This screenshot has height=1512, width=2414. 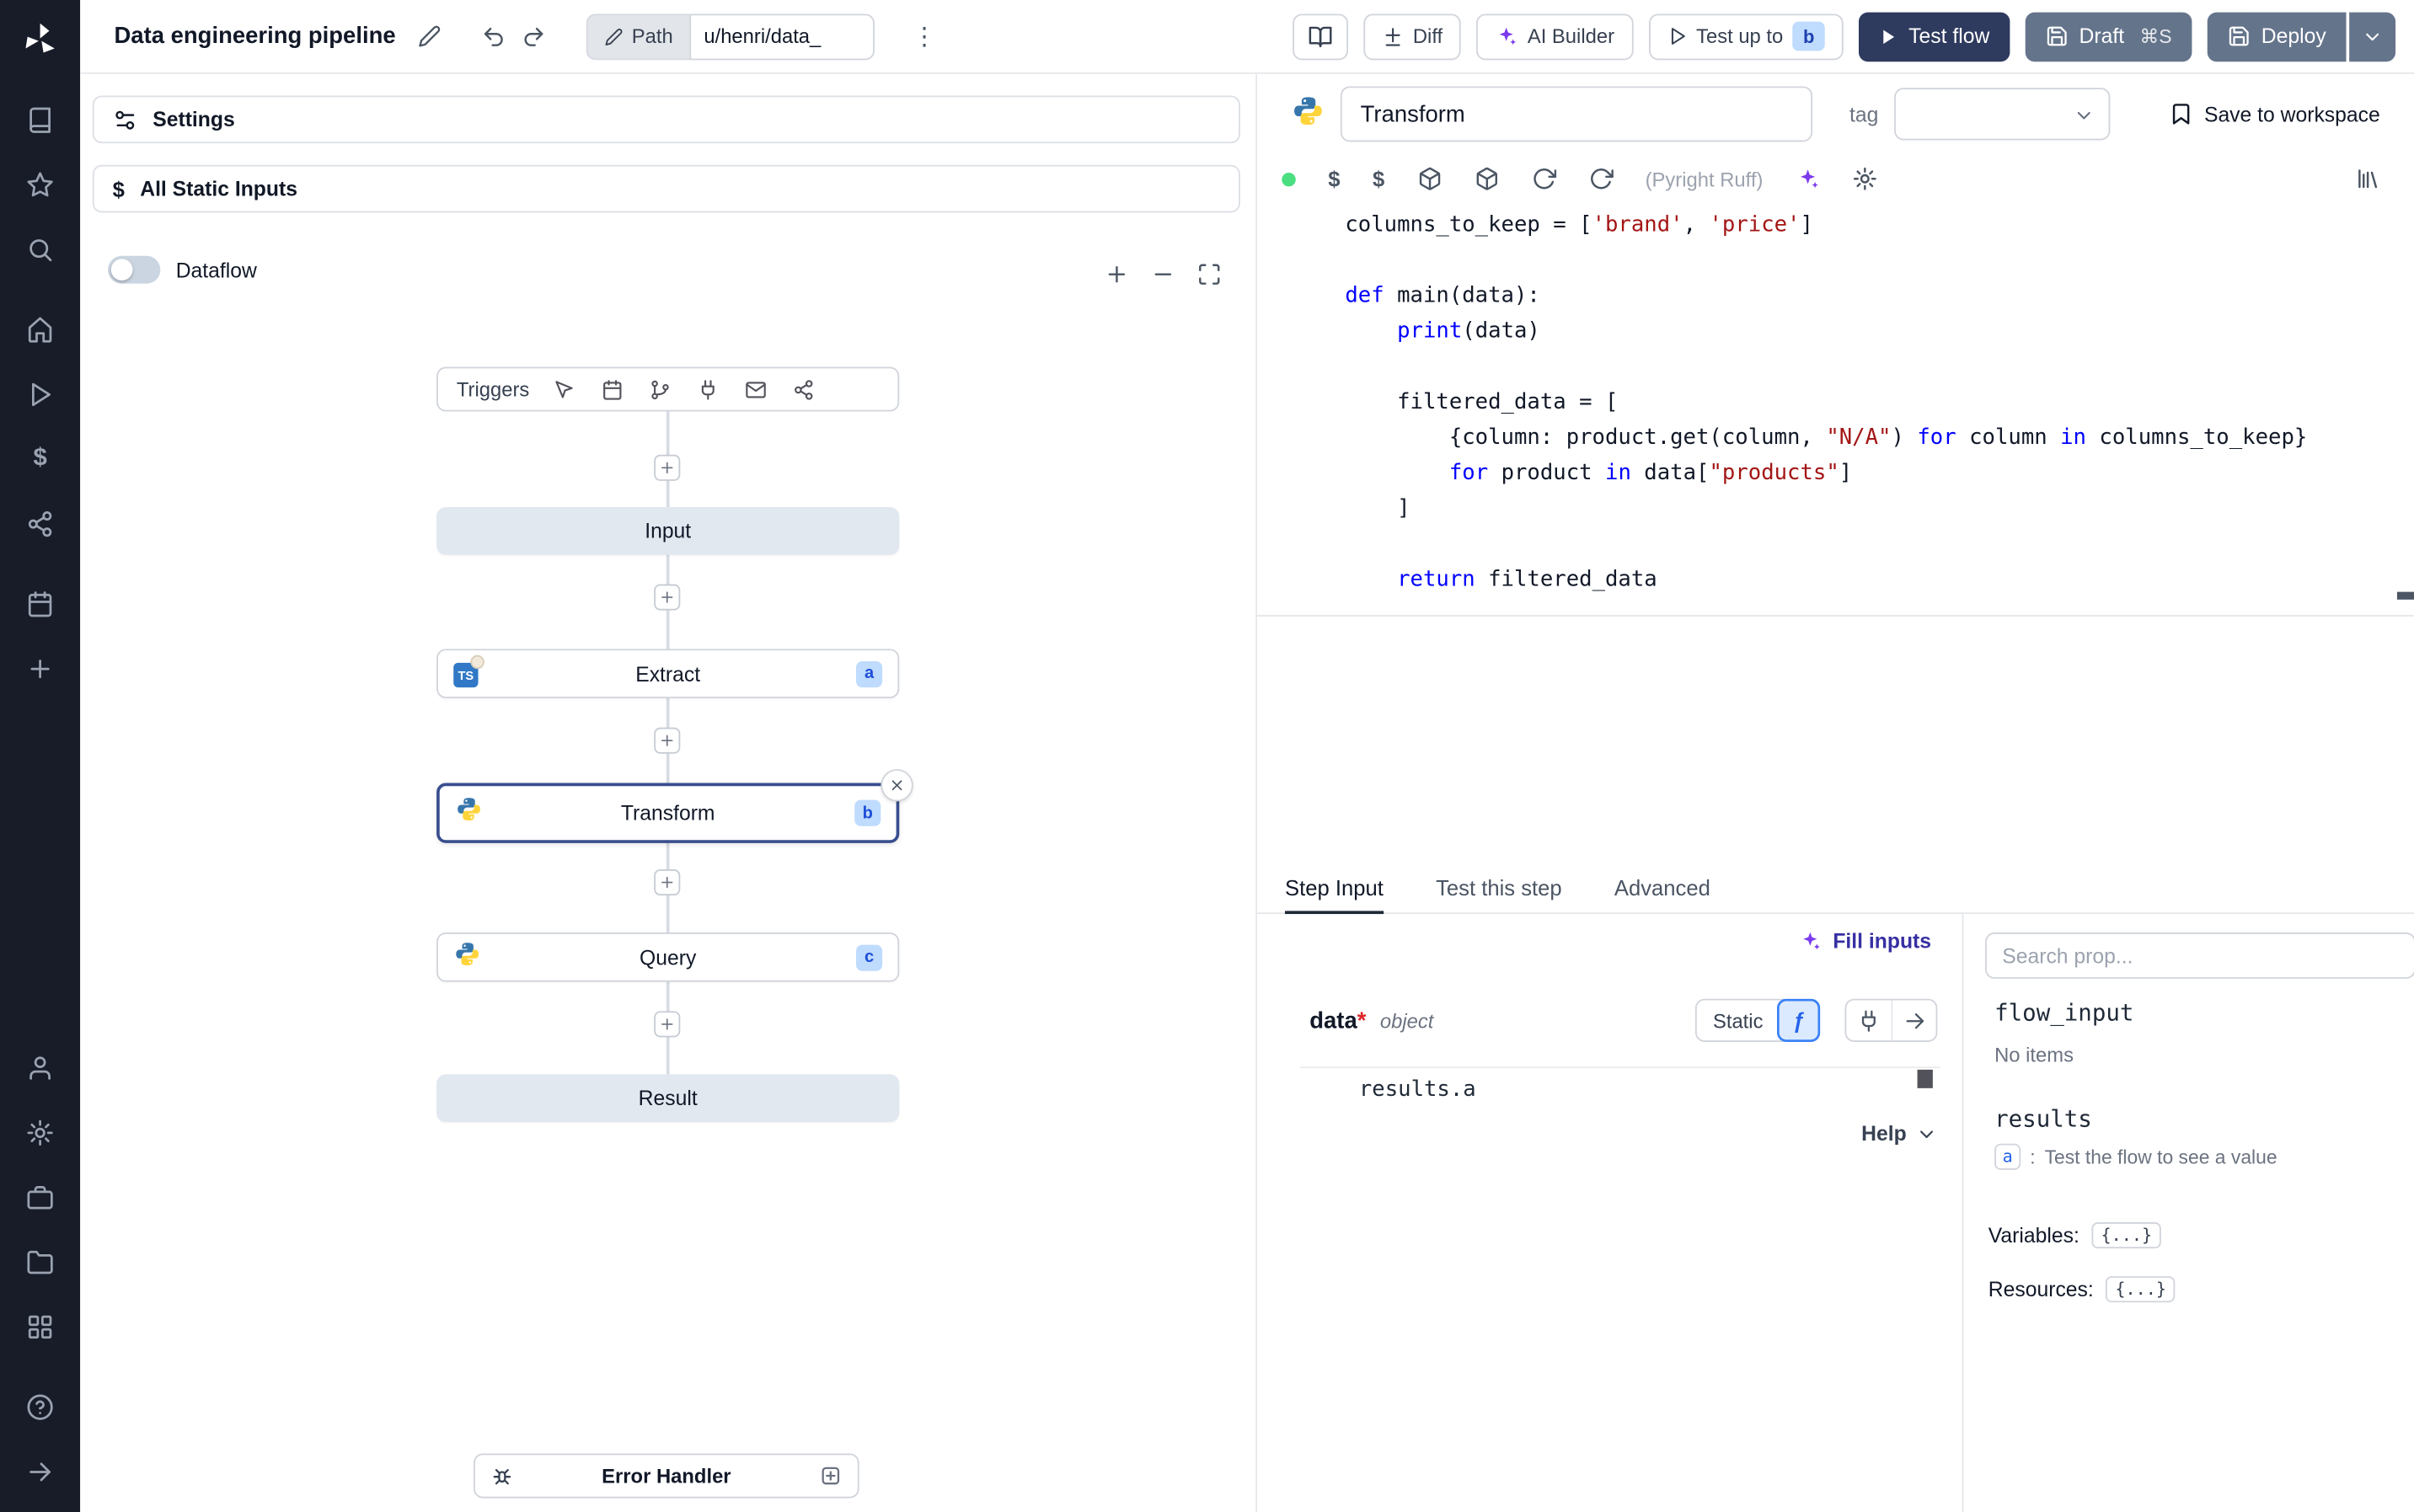 What do you see at coordinates (40, 1197) in the screenshot?
I see `workers-briefcase-icon` at bounding box center [40, 1197].